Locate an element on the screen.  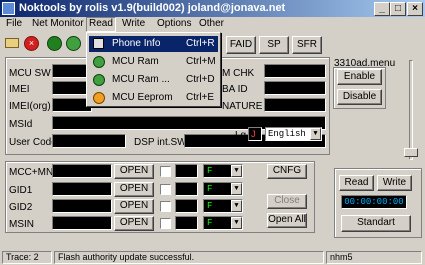
gid1-open-button: OPEN is located at coordinates (134, 189).